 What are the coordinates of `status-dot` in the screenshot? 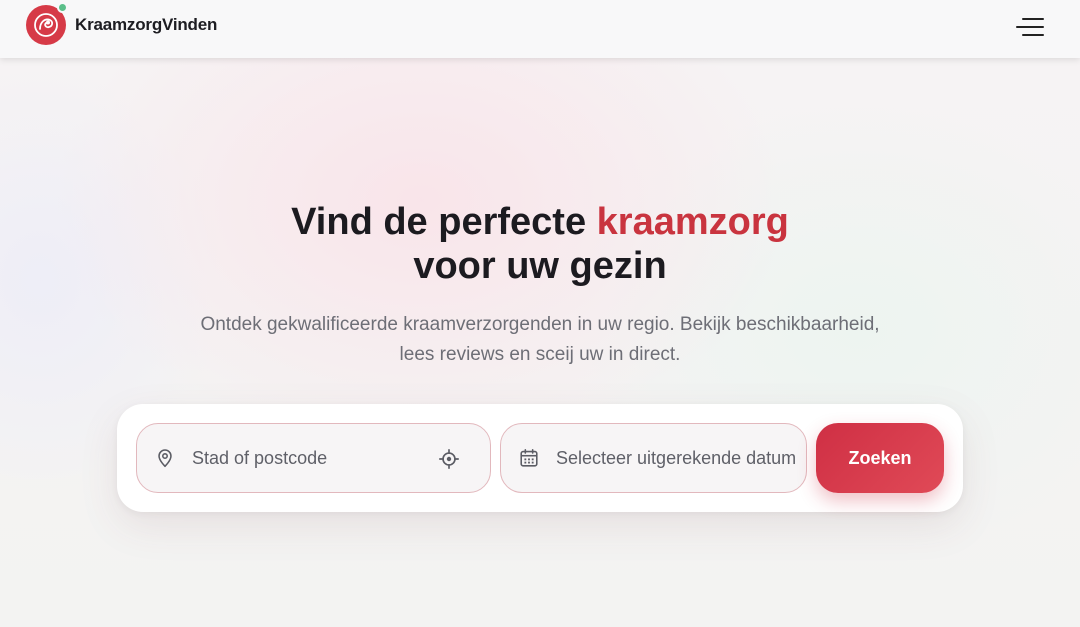 It's located at (62, 7).